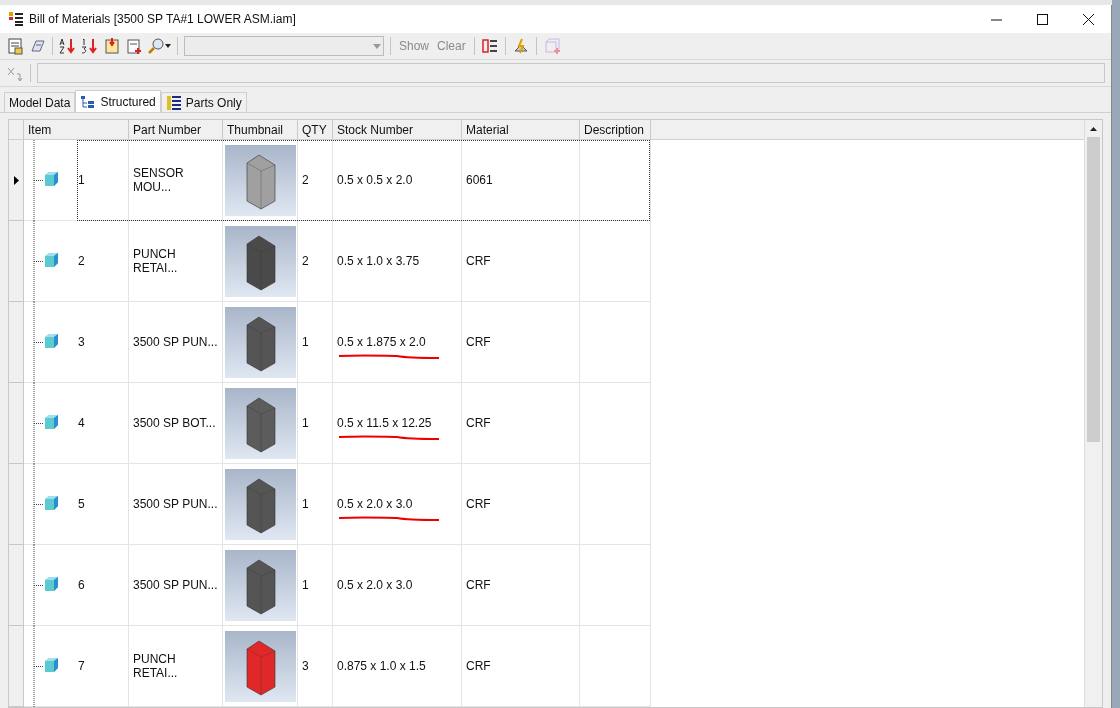 This screenshot has width=1120, height=708. What do you see at coordinates (134, 46) in the screenshot?
I see `document-add-icon` at bounding box center [134, 46].